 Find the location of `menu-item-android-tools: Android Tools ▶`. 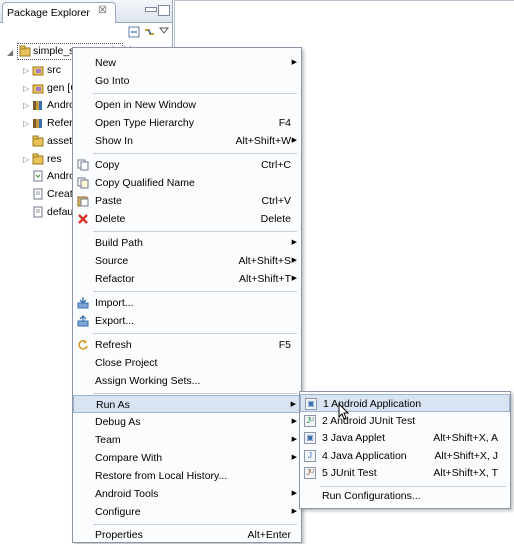

menu-item-android-tools: Android Tools ▶ is located at coordinates (187, 494).